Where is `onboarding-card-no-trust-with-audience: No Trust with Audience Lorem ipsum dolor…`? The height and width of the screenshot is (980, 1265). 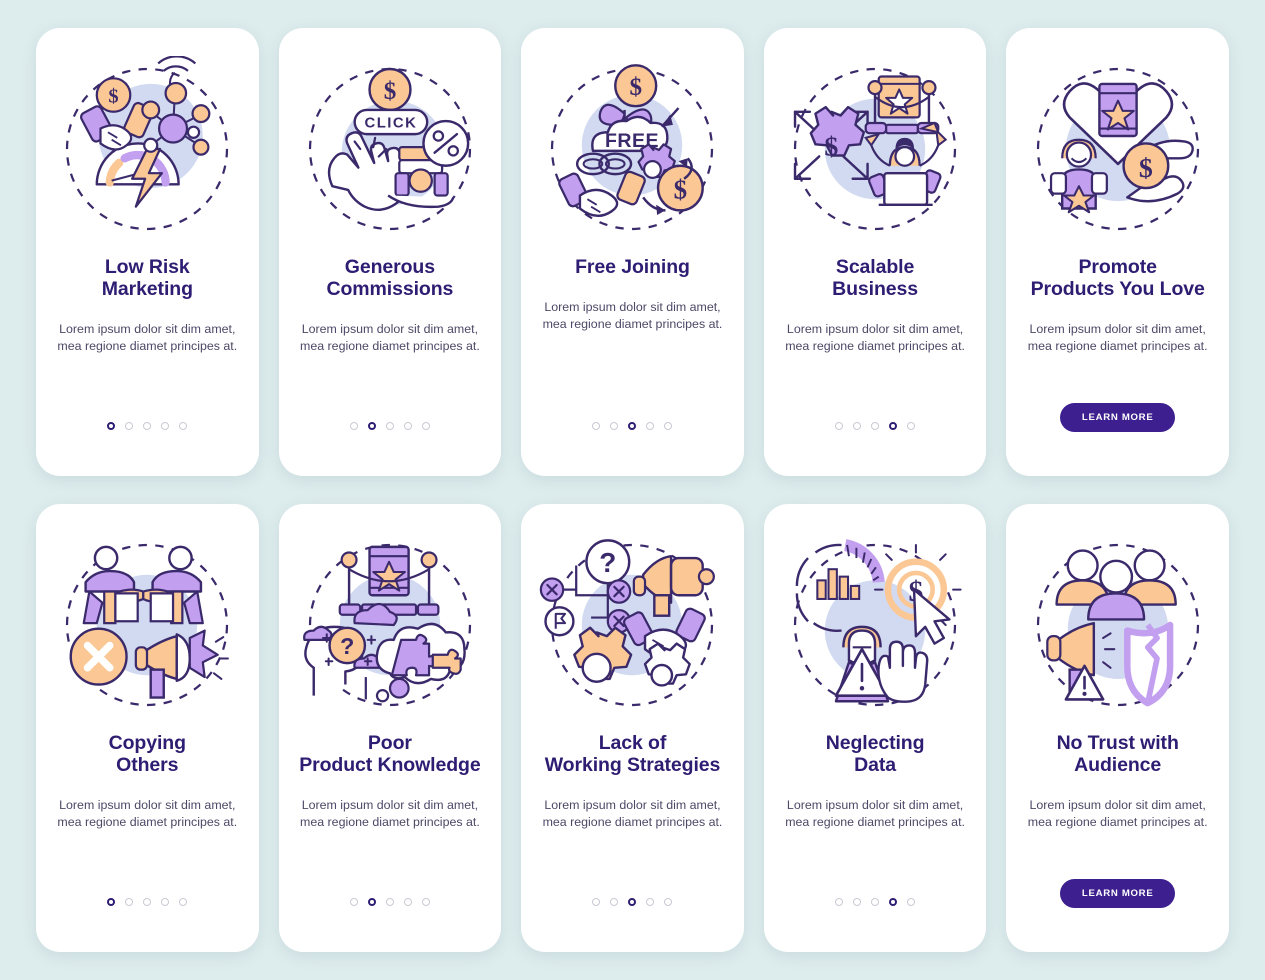
onboarding-card-no-trust-with-audience: No Trust with Audience Lorem ipsum dolor… is located at coordinates (1117, 728).